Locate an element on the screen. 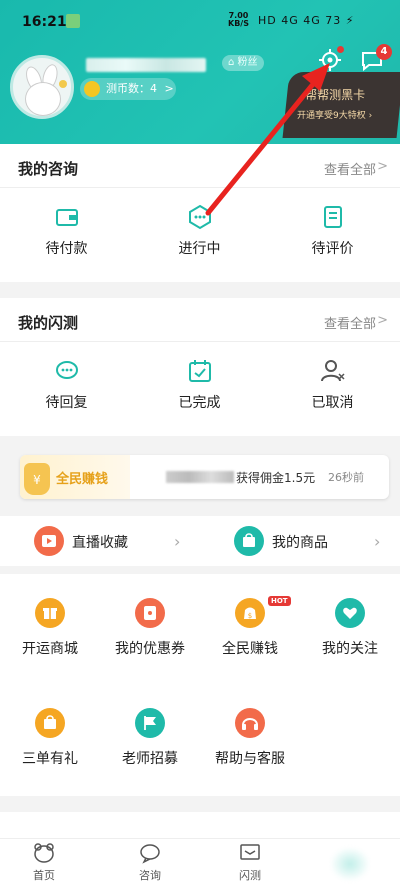  earn-message: 获得佣金1.5元 is located at coordinates (276, 478).